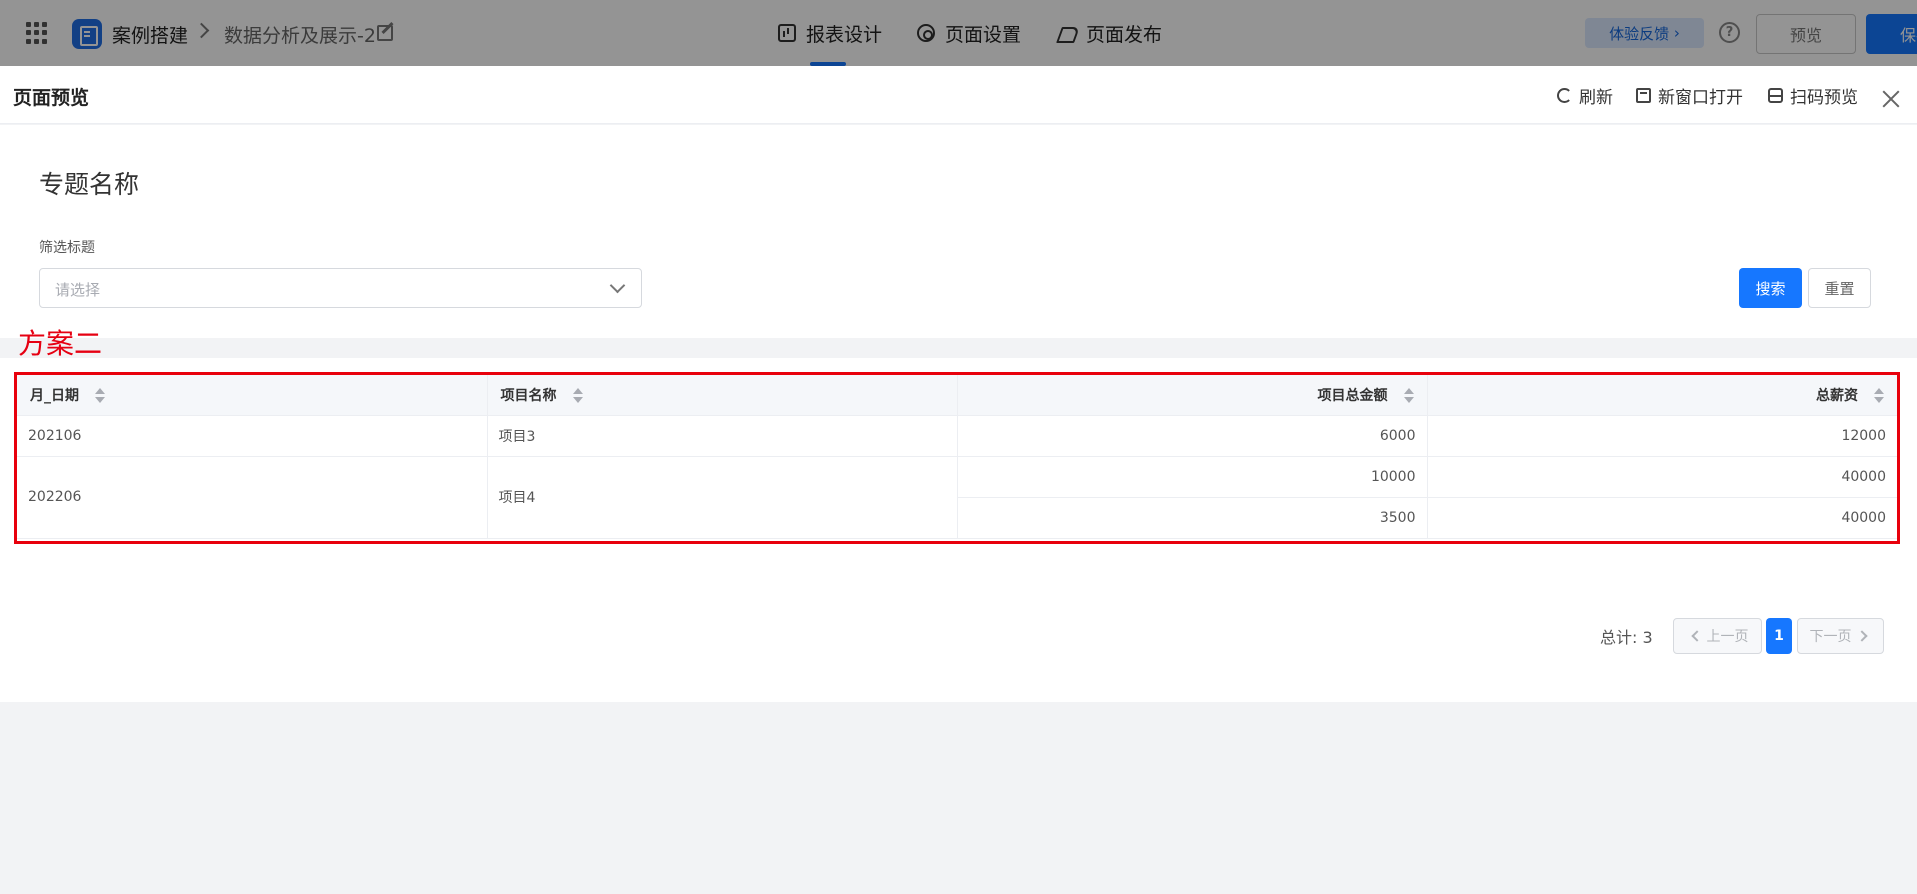 The image size is (1917, 894). What do you see at coordinates (1352, 395) in the screenshot?
I see `header-label: 项目总金额` at bounding box center [1352, 395].